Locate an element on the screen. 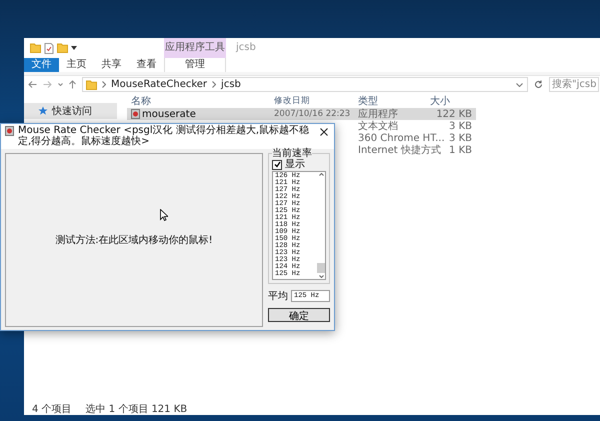 This screenshot has height=421, width=600. file-row: mouserate 2007/10/16 22:23 应用程序 122 KB is located at coordinates (301, 114).